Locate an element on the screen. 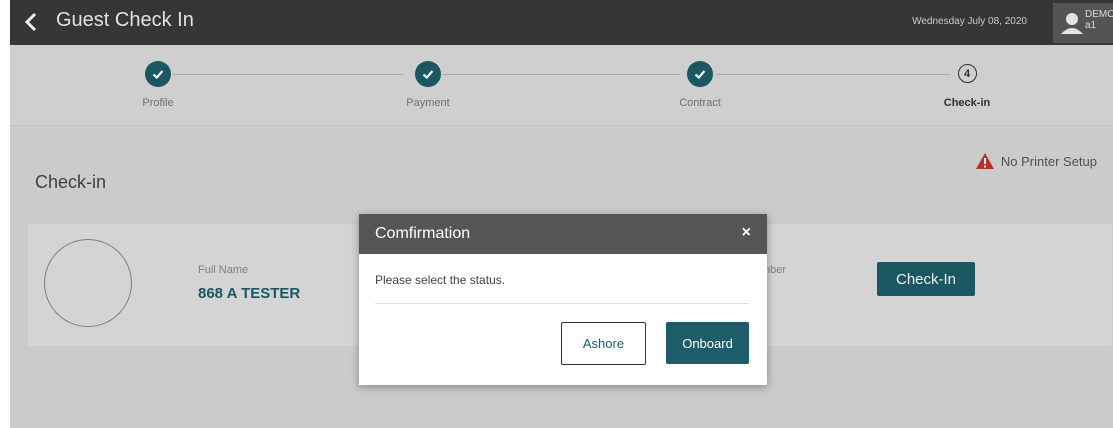  onboard-button: Onboard is located at coordinates (707, 343).